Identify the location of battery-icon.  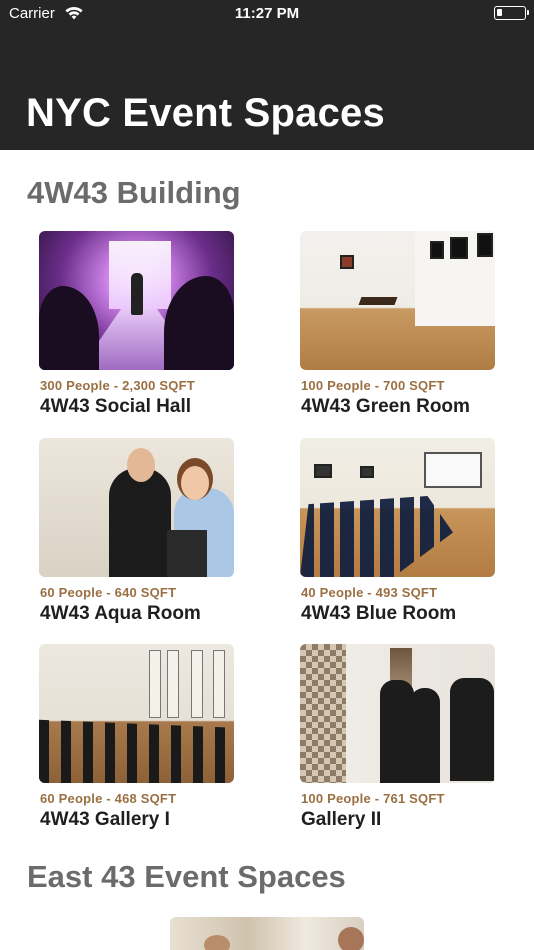
(511, 13).